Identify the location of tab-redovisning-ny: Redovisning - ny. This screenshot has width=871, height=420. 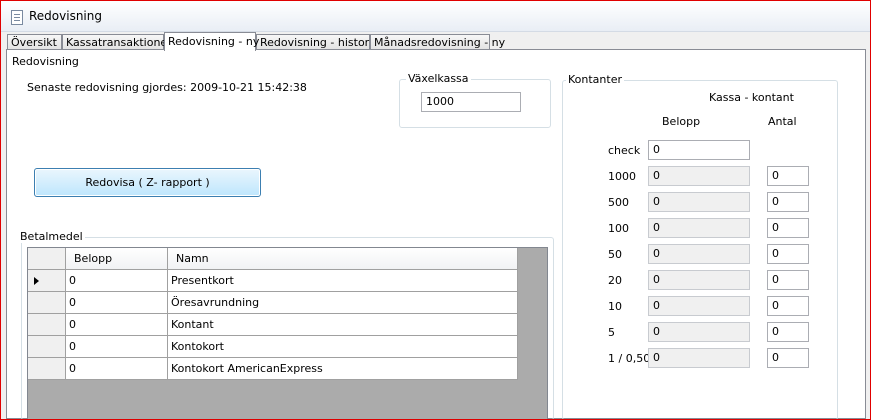
(211, 41).